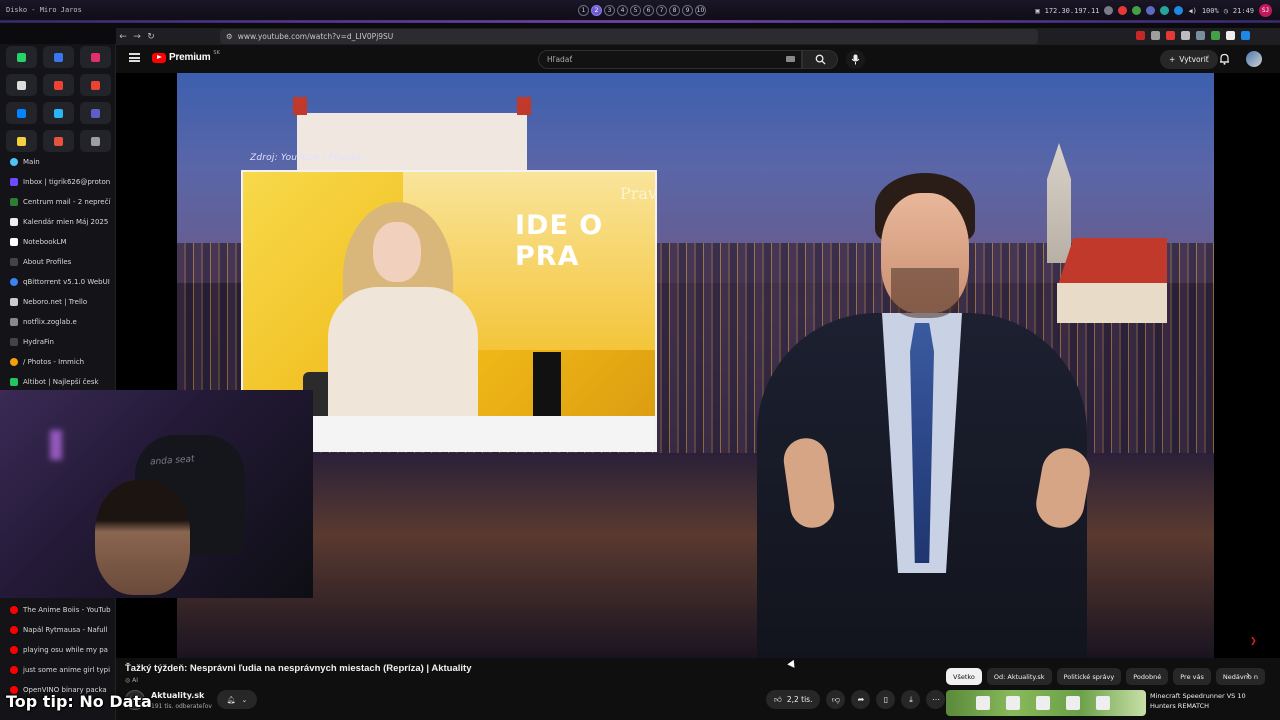 Image resolution: width=1280 pixels, height=720 pixels. I want to click on sidebar-tab: The Anime Boiis - YouTub, so click(58, 610).